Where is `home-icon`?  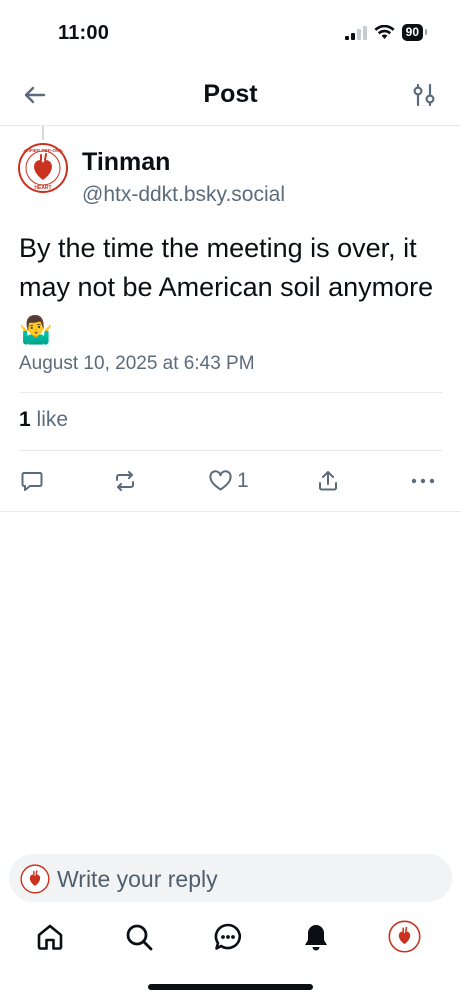
home-icon is located at coordinates (50, 937).